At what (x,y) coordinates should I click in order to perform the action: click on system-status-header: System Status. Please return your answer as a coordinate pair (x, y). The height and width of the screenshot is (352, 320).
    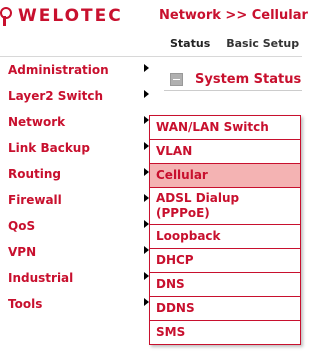
    Looking at the image, I should click on (235, 79).